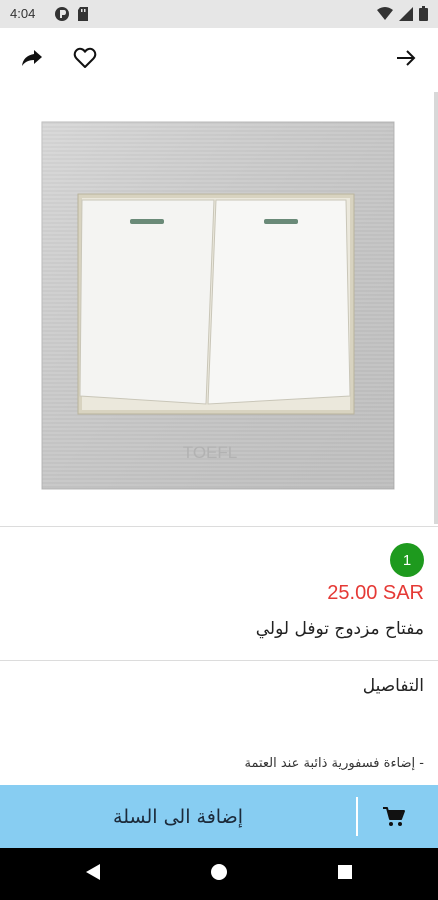  What do you see at coordinates (357, 816) in the screenshot?
I see `cart-bar-divider` at bounding box center [357, 816].